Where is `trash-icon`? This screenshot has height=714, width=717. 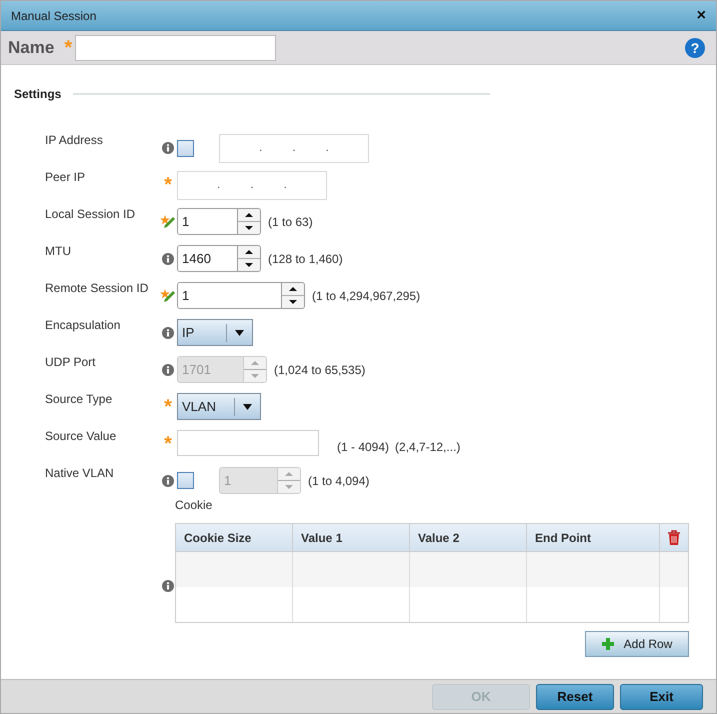
trash-icon is located at coordinates (674, 538).